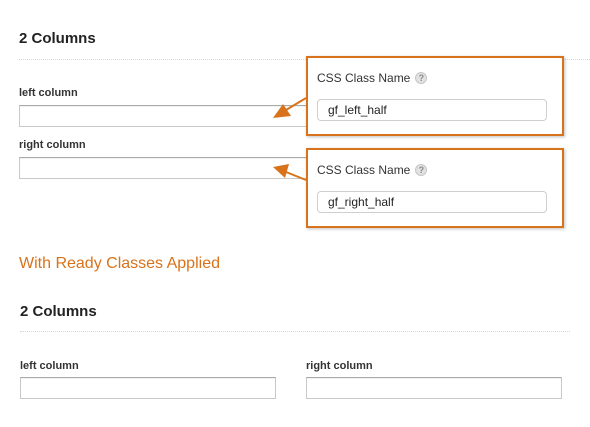 The image size is (590, 427). What do you see at coordinates (339, 366) in the screenshot?
I see `field-label-right-column-bottom: right column` at bounding box center [339, 366].